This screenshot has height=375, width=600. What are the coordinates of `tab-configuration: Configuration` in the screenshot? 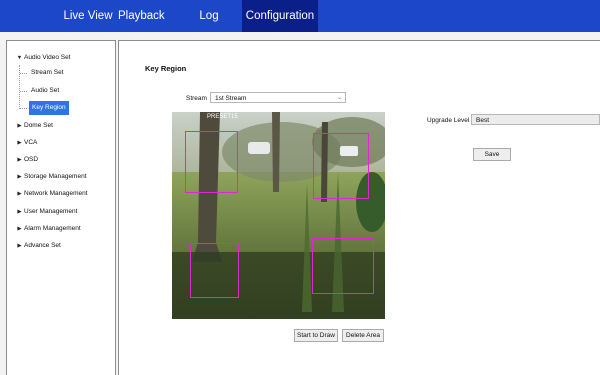 It's located at (280, 16).